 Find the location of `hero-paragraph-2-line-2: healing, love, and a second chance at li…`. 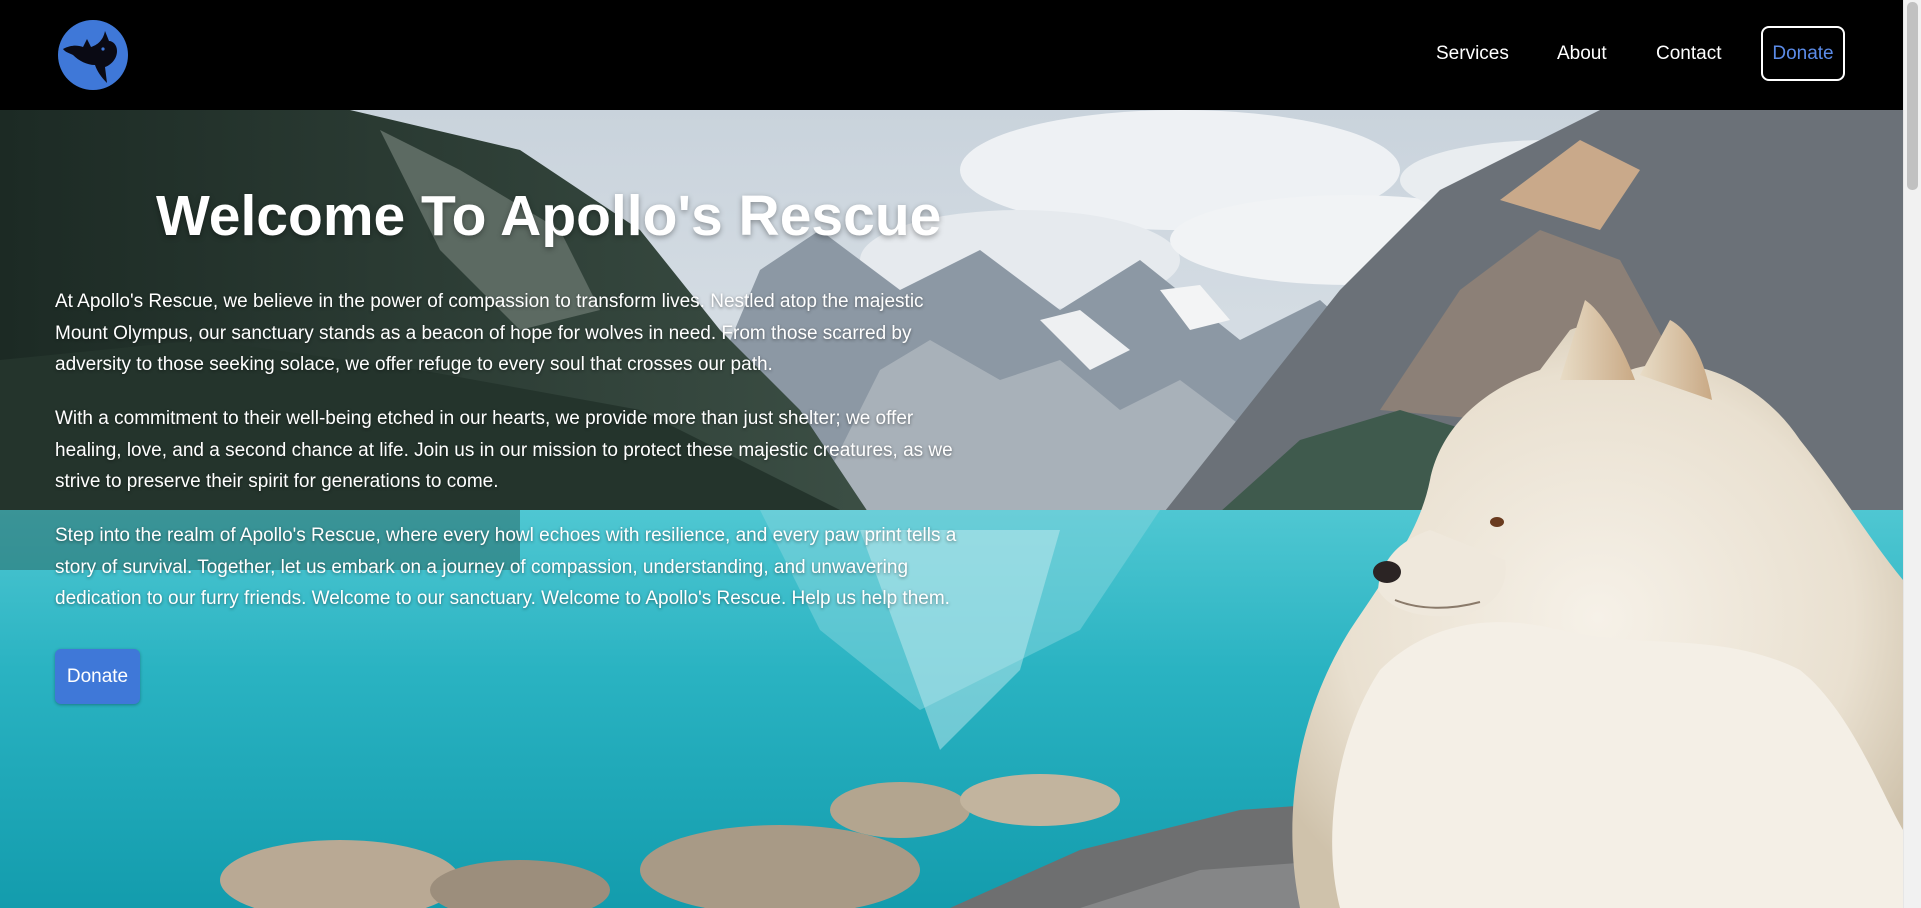

hero-paragraph-2-line-2: healing, love, and a second chance at li… is located at coordinates (504, 450).